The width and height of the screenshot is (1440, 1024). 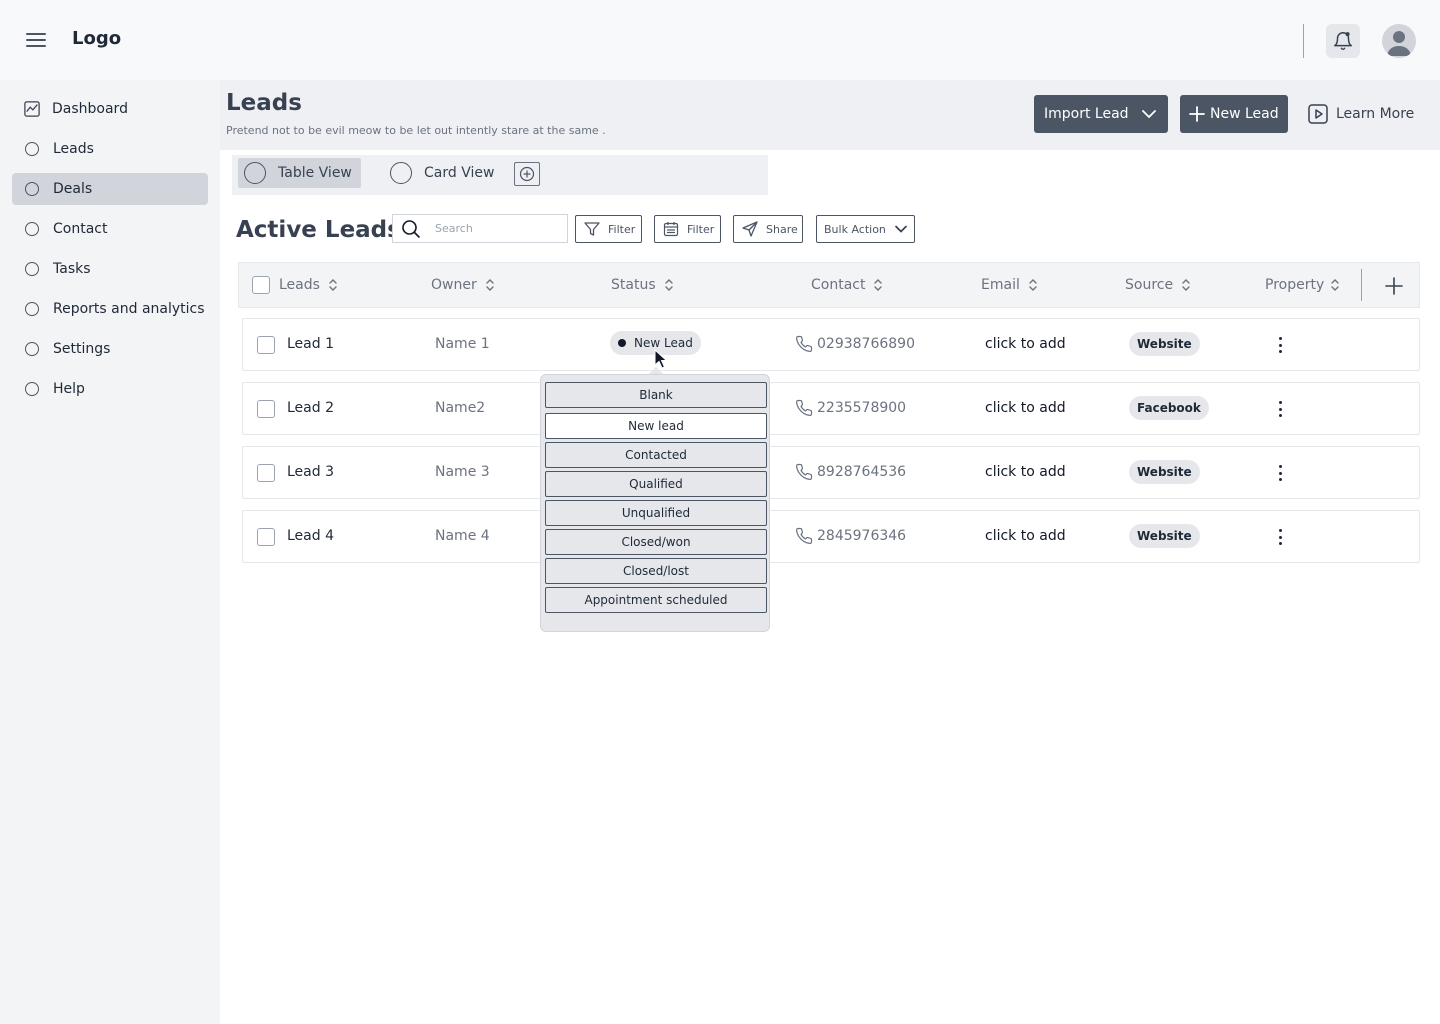 I want to click on hamburger-menu-icon, so click(x=36, y=40).